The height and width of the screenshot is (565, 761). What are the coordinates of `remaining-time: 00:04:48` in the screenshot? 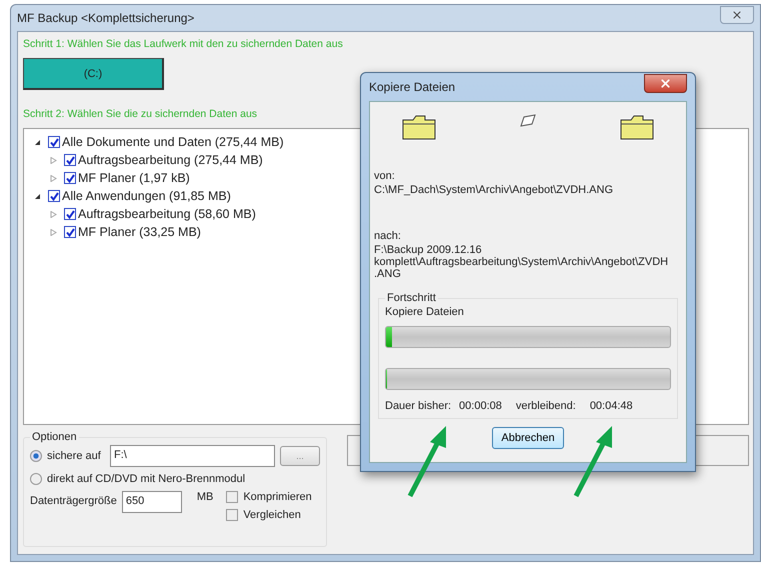 It's located at (611, 406).